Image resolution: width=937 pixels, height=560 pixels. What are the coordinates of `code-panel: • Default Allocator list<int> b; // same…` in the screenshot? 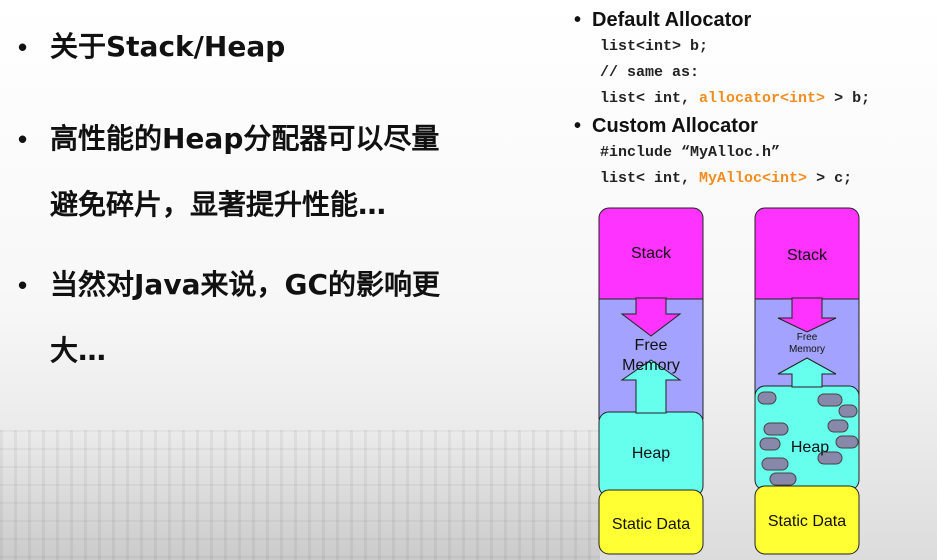 It's located at (753, 99).